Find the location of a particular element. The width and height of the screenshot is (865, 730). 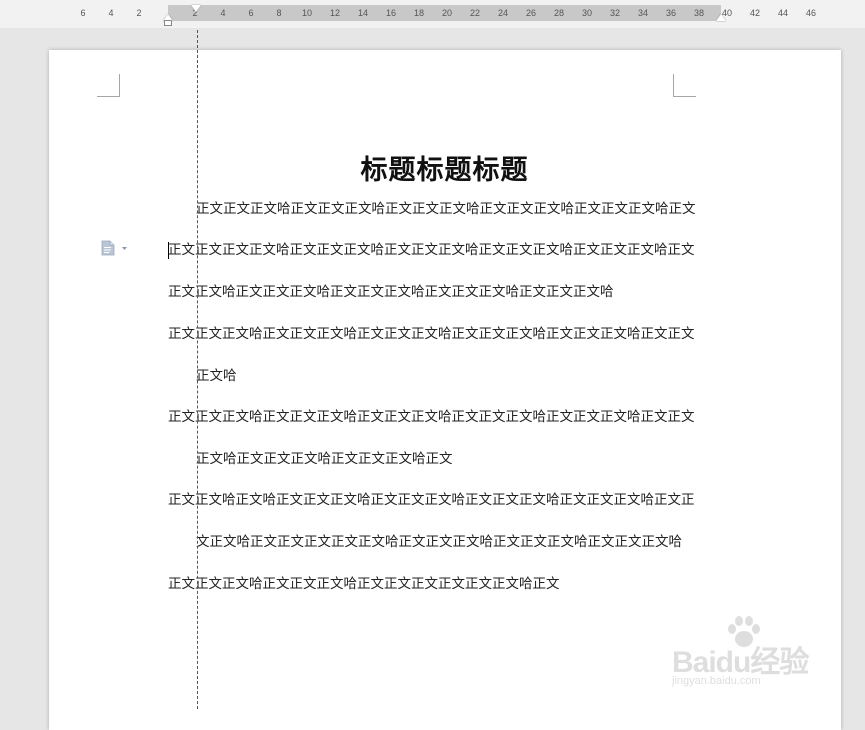

document-options-icon is located at coordinates (115, 248).